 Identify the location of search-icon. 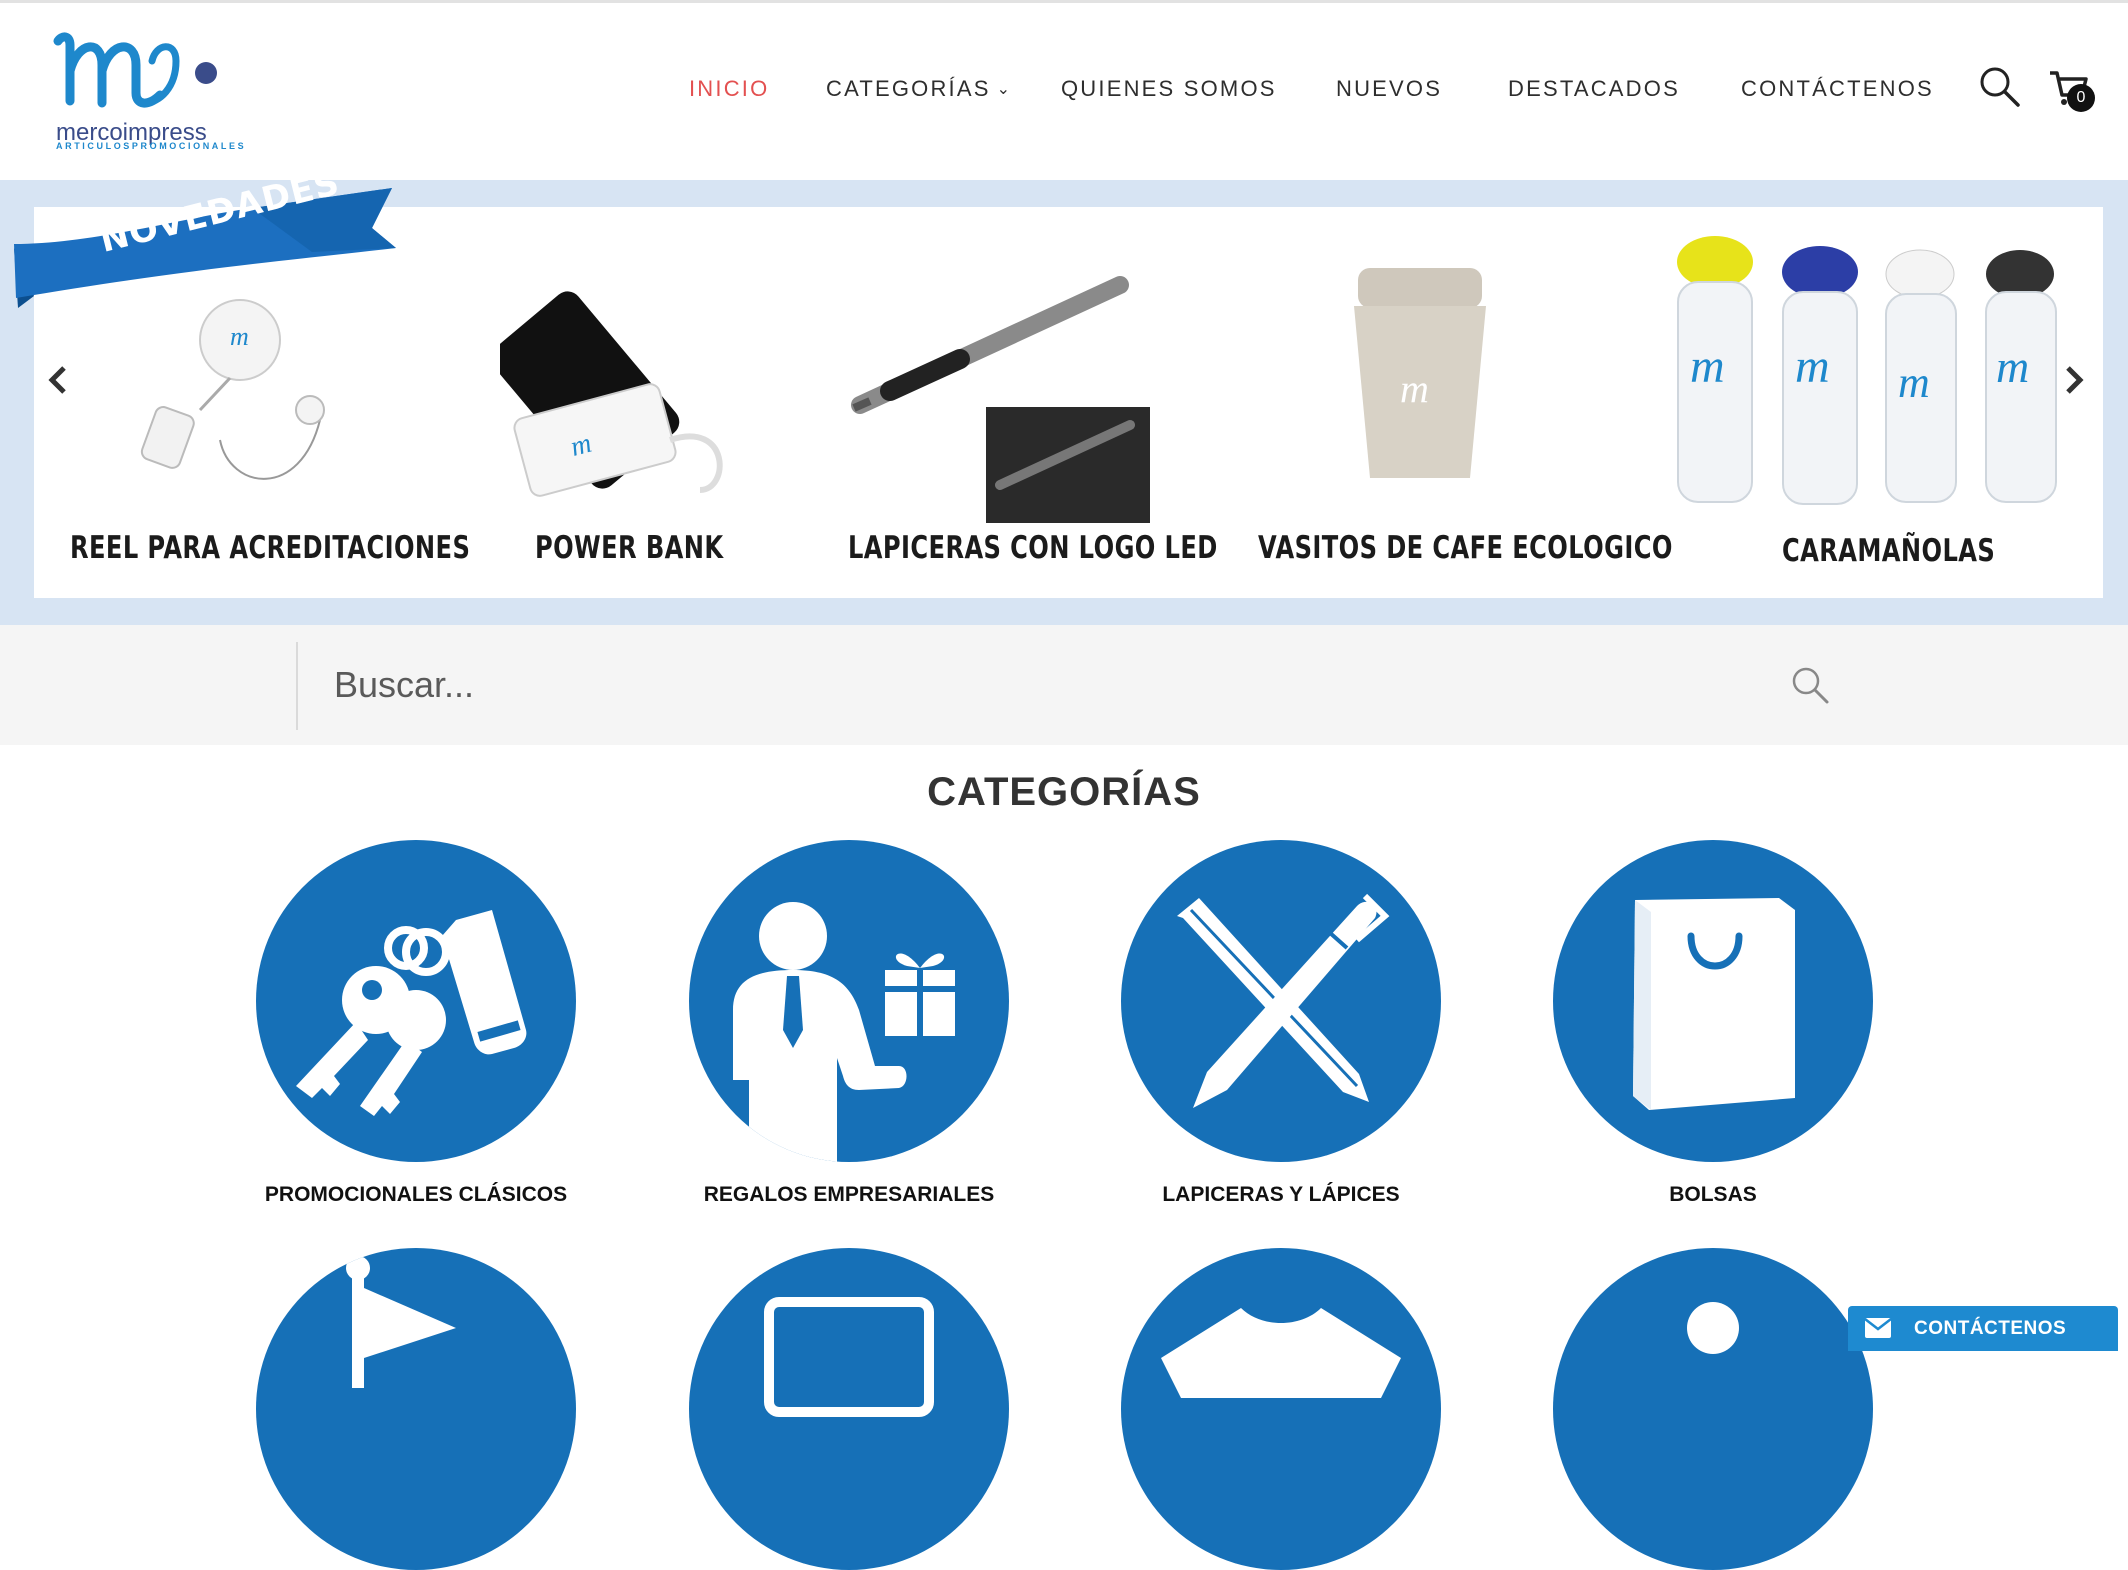
(2000, 87).